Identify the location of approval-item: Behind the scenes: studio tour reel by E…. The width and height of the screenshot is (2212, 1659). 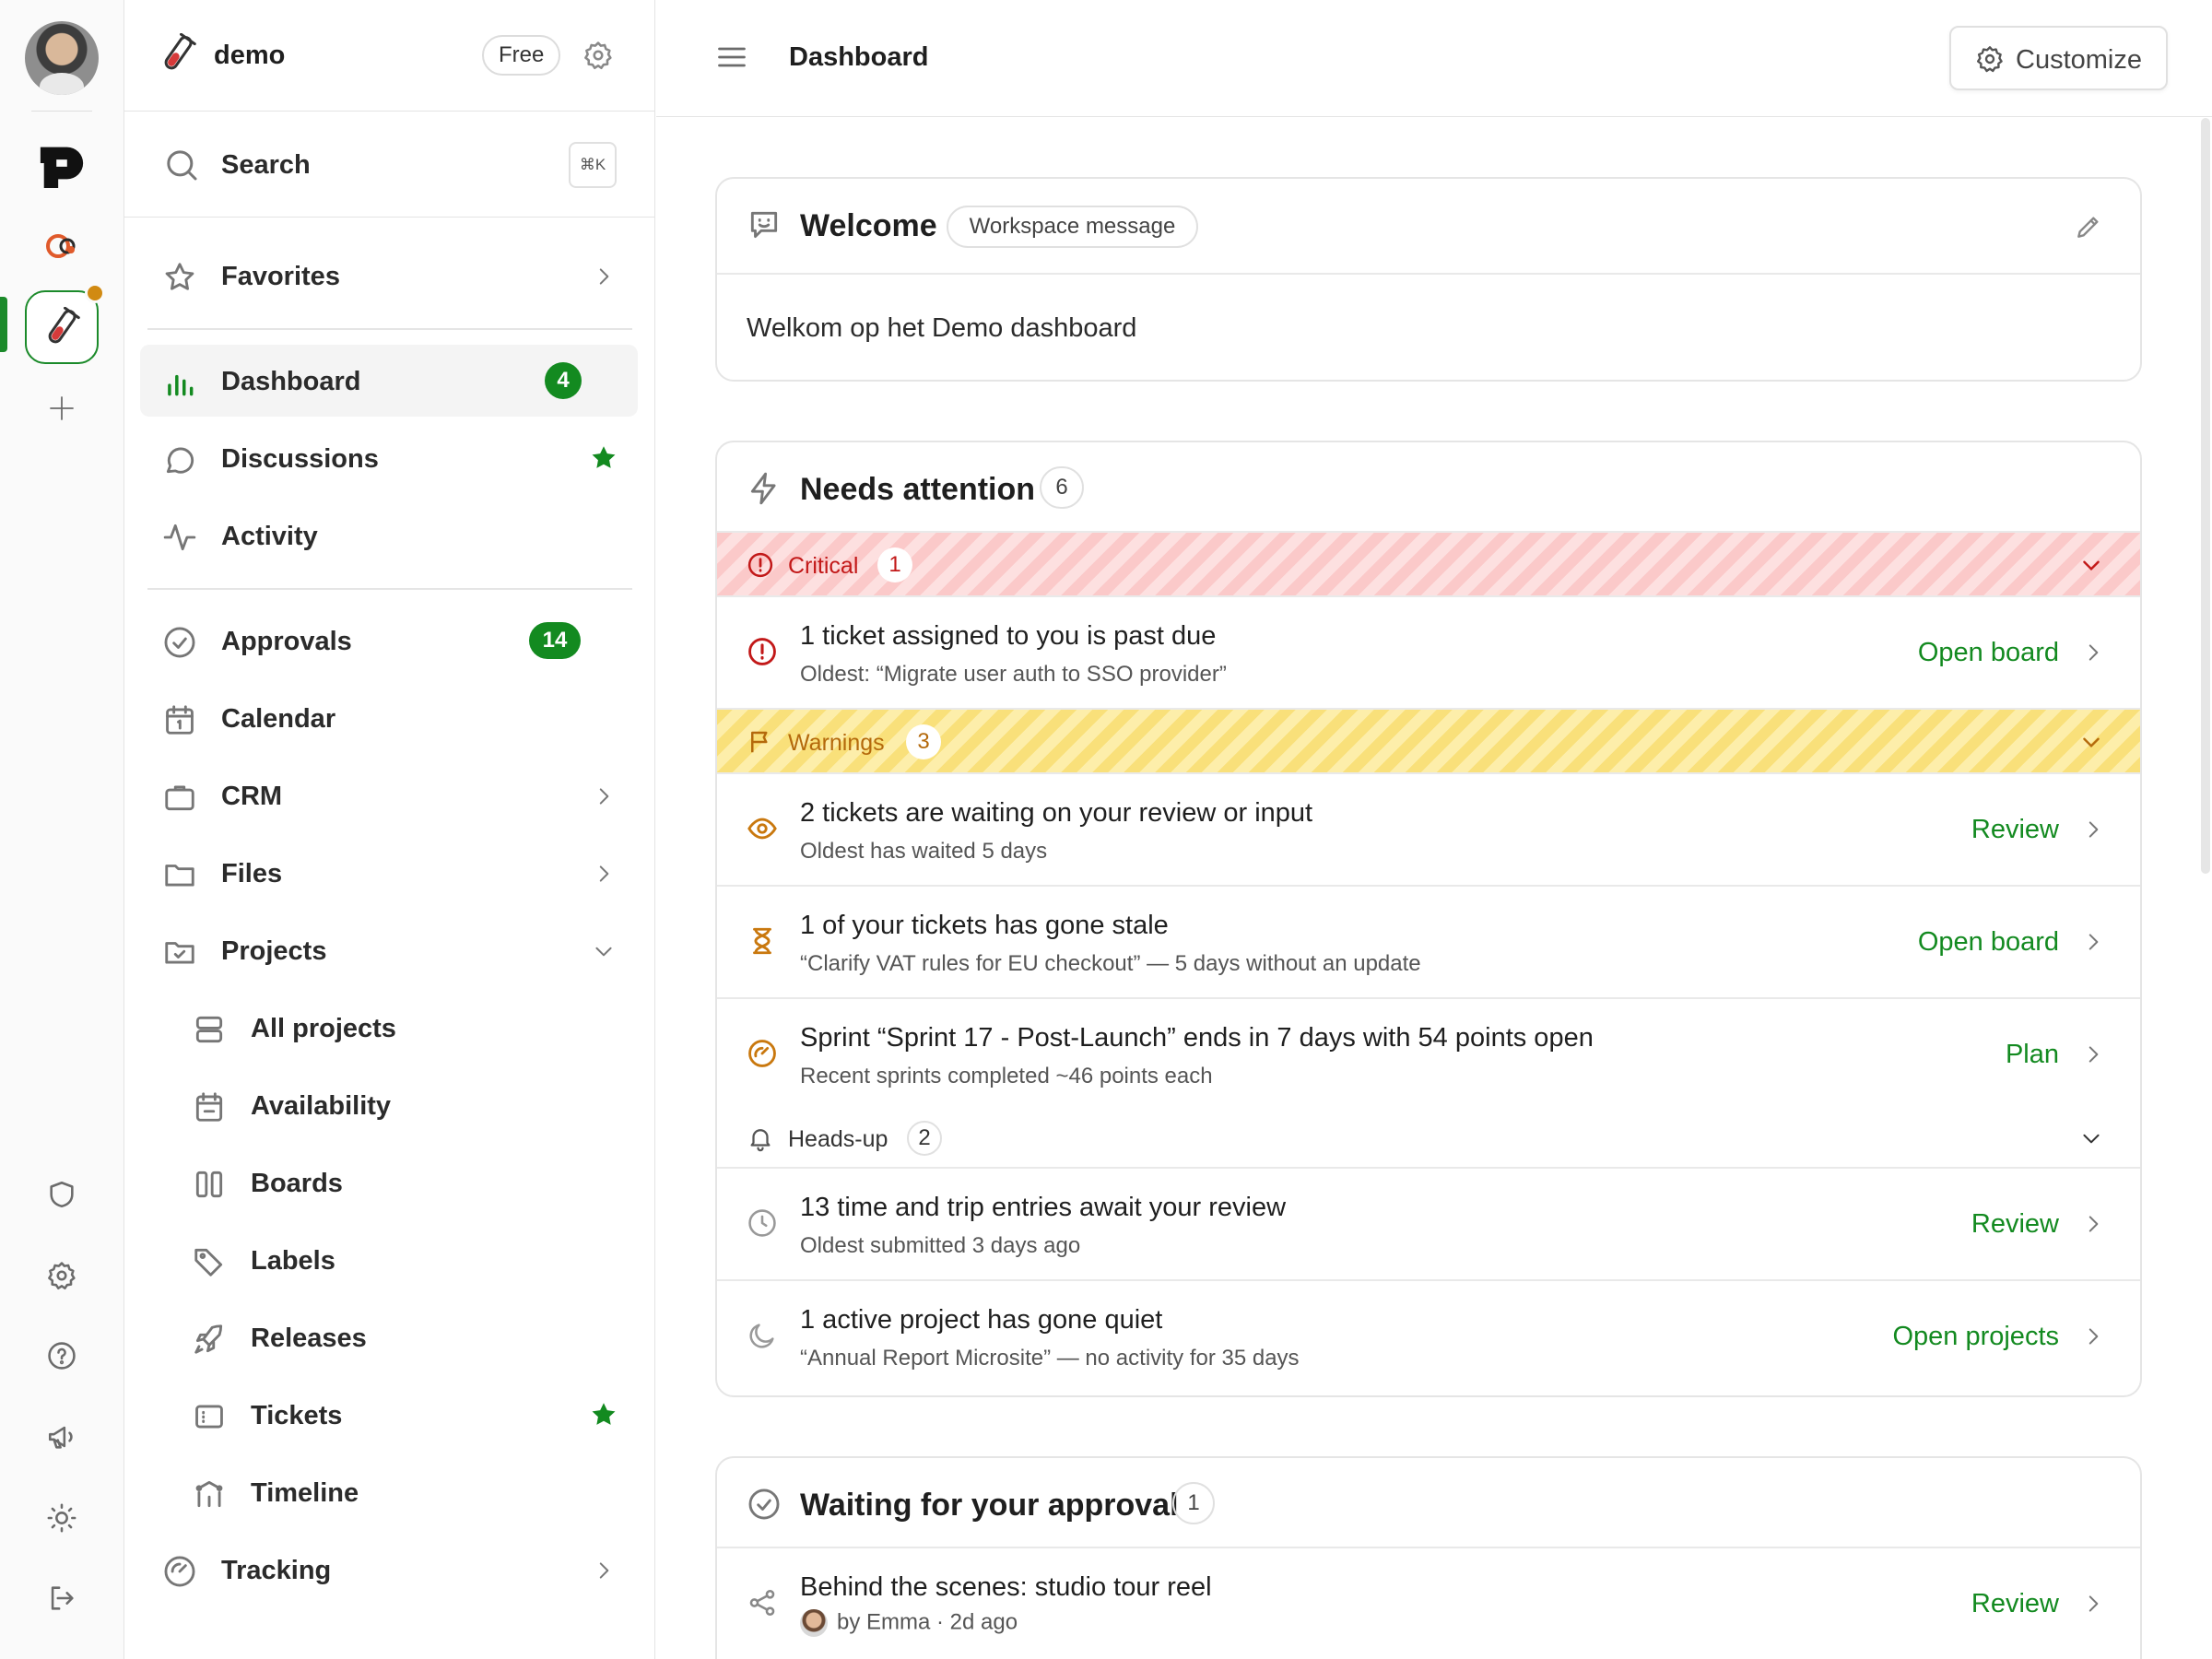
(1428, 1603).